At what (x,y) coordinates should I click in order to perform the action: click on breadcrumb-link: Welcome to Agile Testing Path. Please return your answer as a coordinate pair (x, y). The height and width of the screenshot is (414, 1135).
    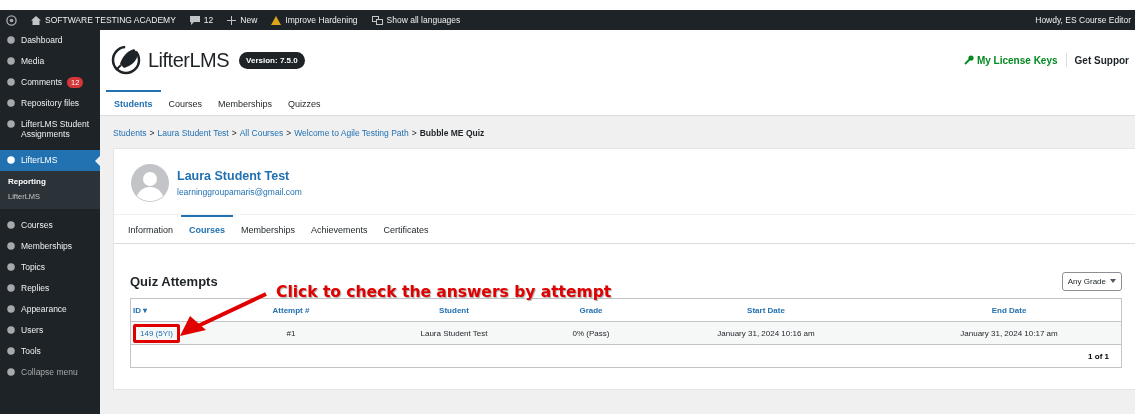
    Looking at the image, I should click on (351, 133).